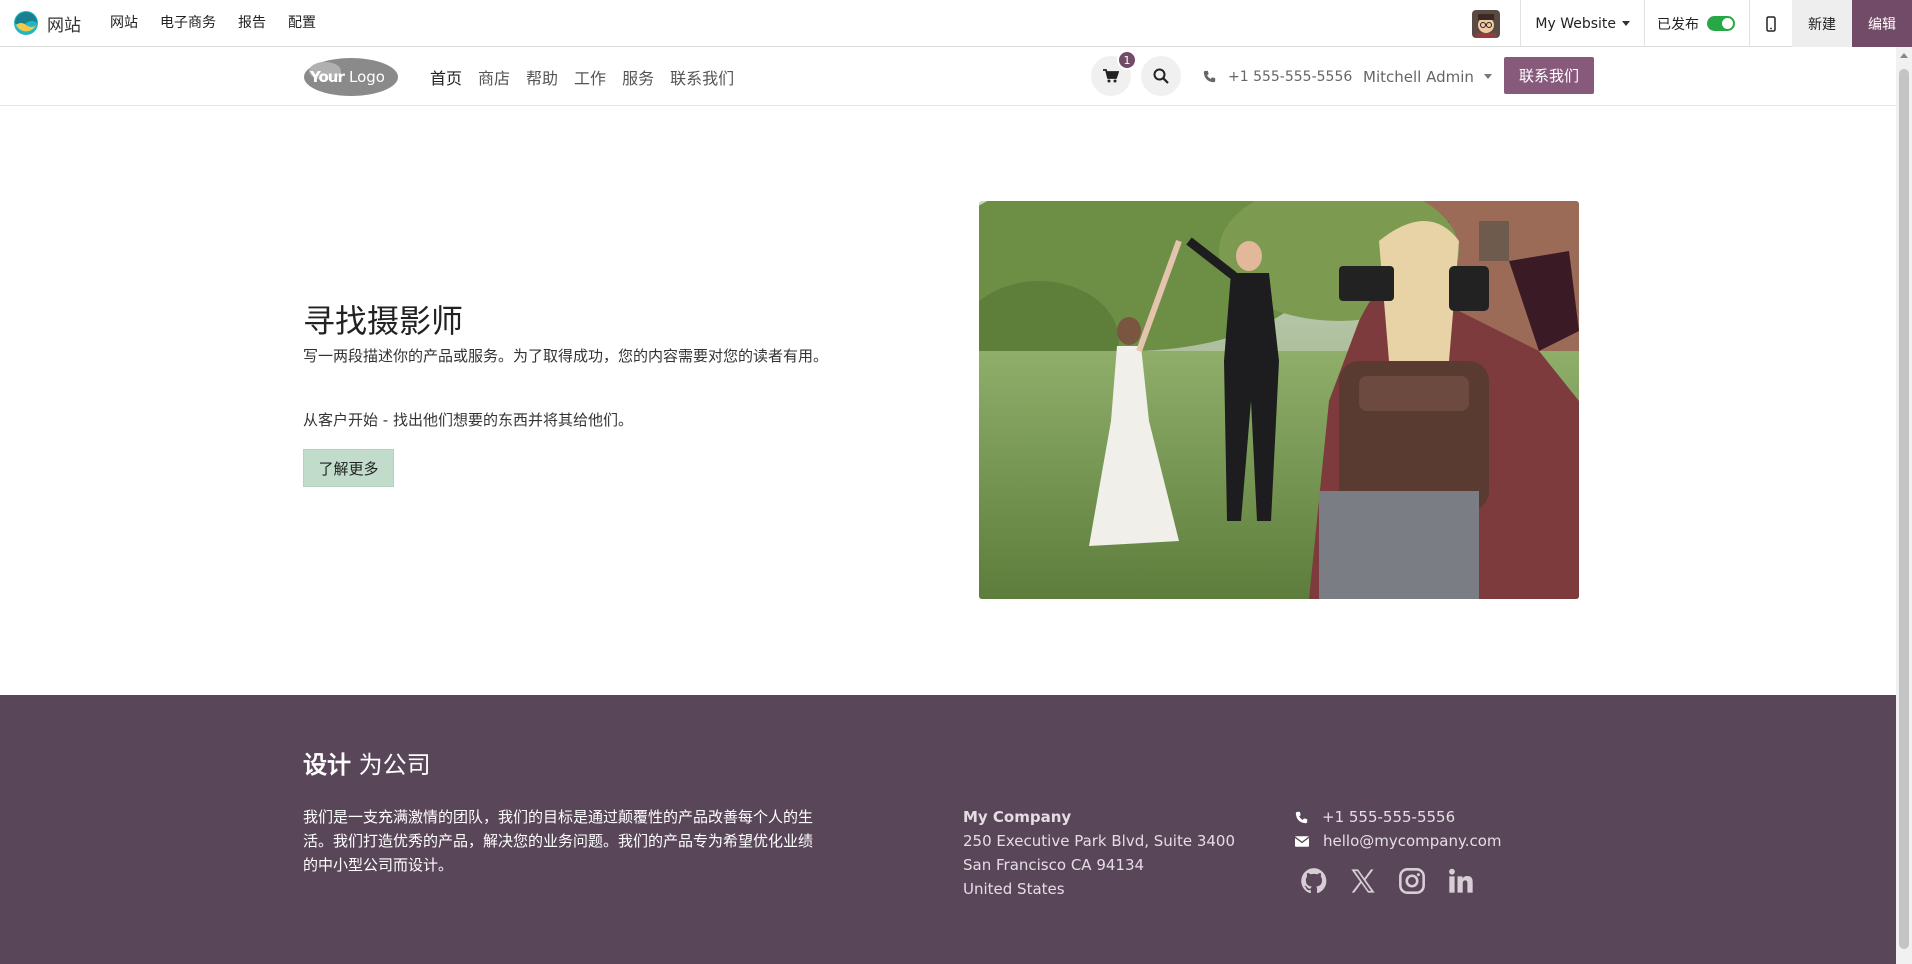 The height and width of the screenshot is (964, 1912). I want to click on nav-help: 帮助, so click(542, 77).